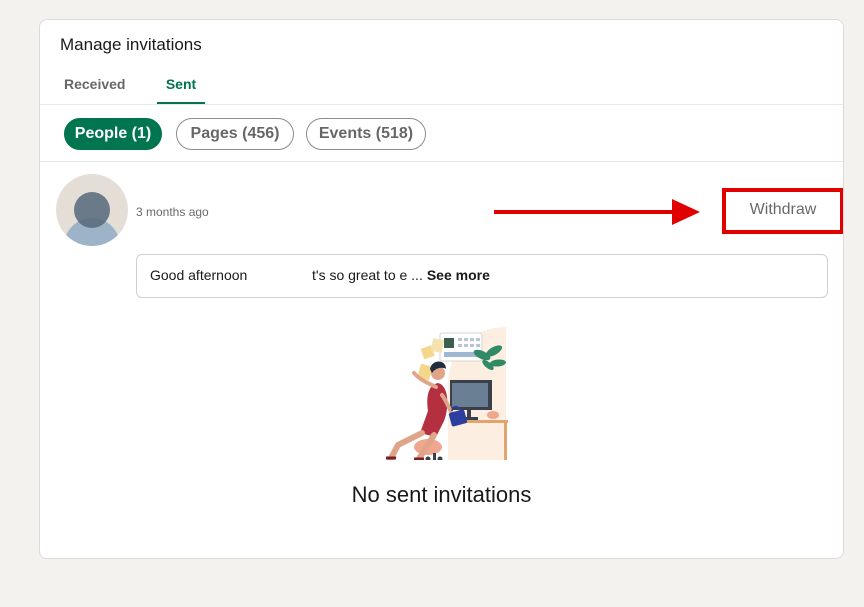  What do you see at coordinates (366, 134) in the screenshot?
I see `filter-events-pill: Events (518)` at bounding box center [366, 134].